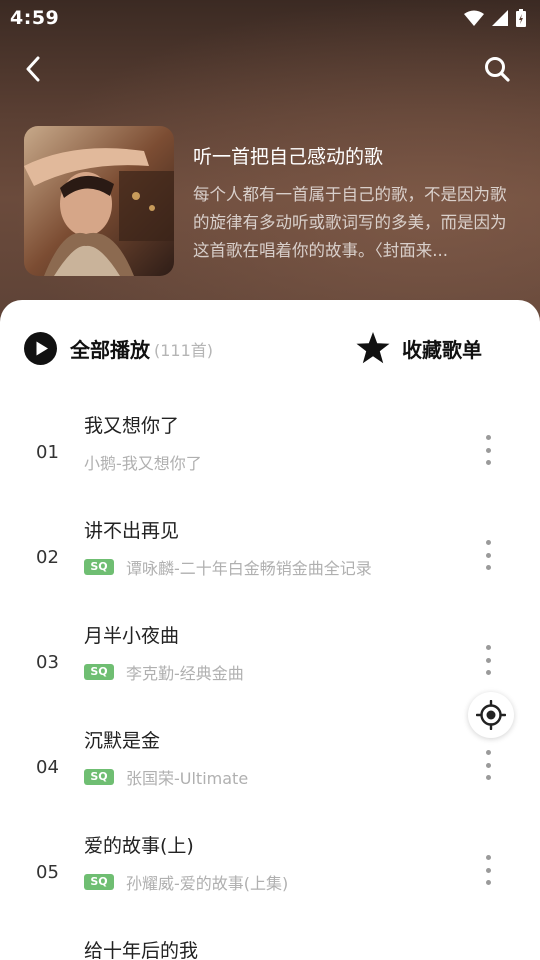 Image resolution: width=540 pixels, height=960 pixels. What do you see at coordinates (442, 349) in the screenshot?
I see `collect-label: 收藏歌单` at bounding box center [442, 349].